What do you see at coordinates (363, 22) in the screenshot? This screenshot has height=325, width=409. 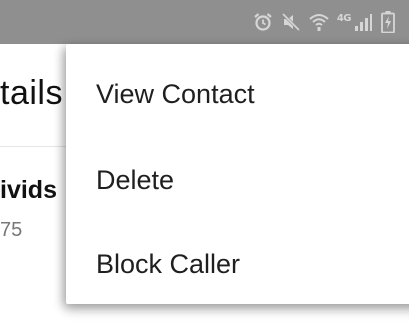 I see `signal-icon` at bounding box center [363, 22].